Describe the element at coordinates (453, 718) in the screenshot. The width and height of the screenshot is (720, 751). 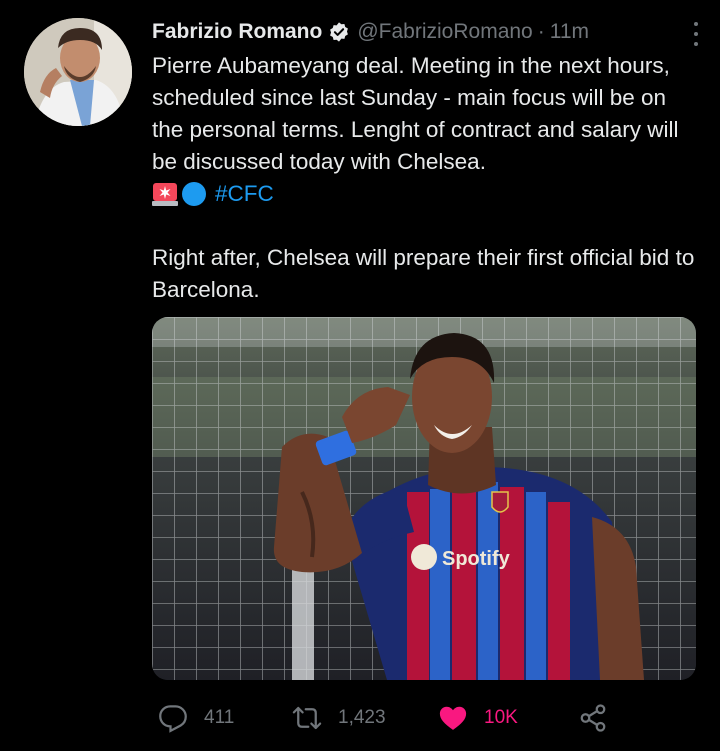
I see `heart-icon` at that location.